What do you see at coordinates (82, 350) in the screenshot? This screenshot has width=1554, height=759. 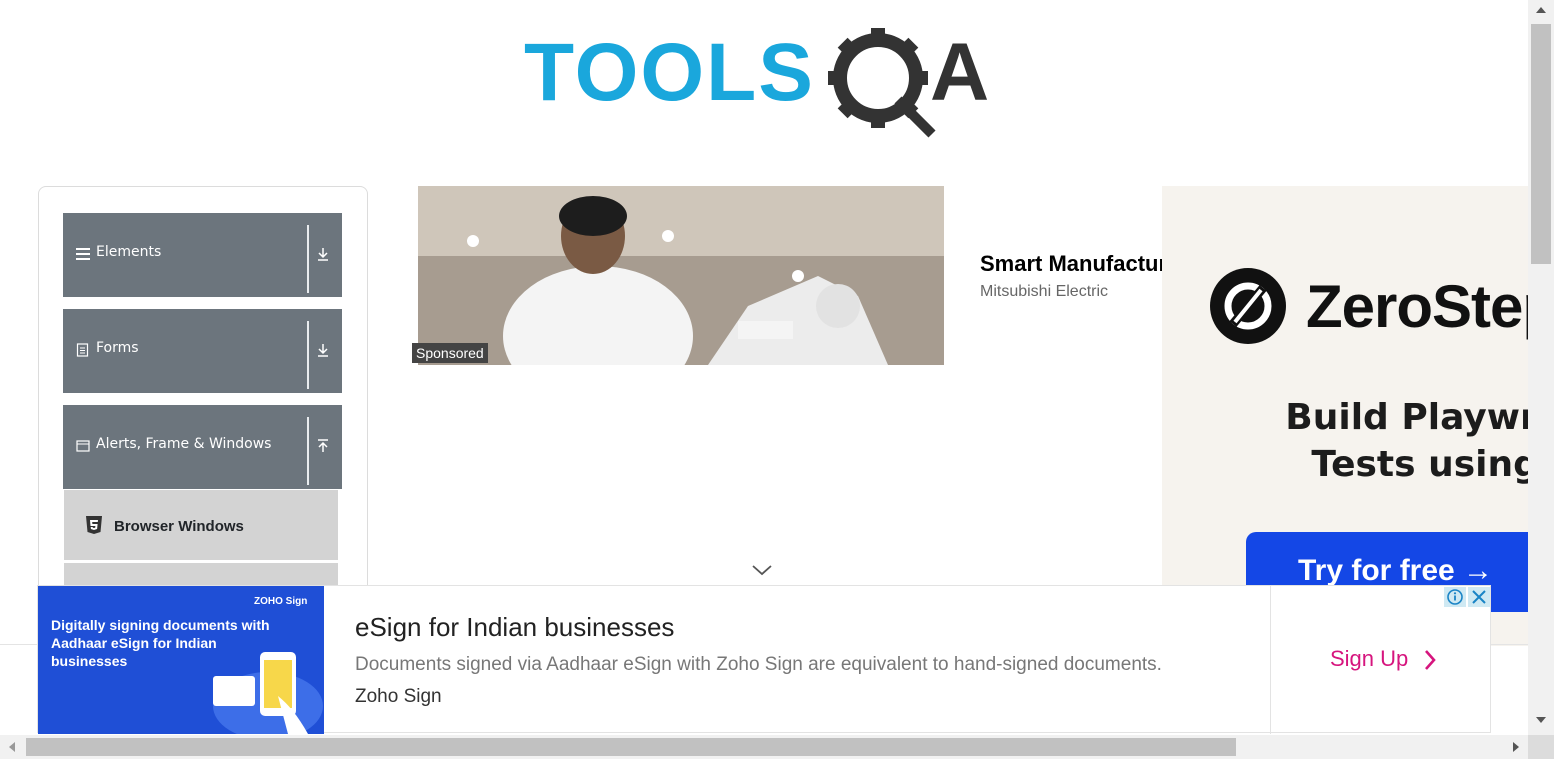 I see `form-icon` at bounding box center [82, 350].